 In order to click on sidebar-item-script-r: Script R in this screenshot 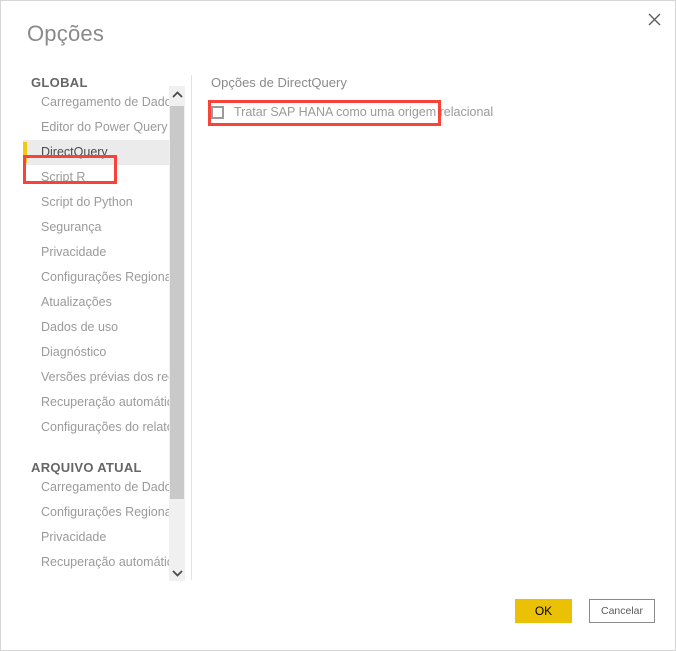, I will do `click(96, 177)`.